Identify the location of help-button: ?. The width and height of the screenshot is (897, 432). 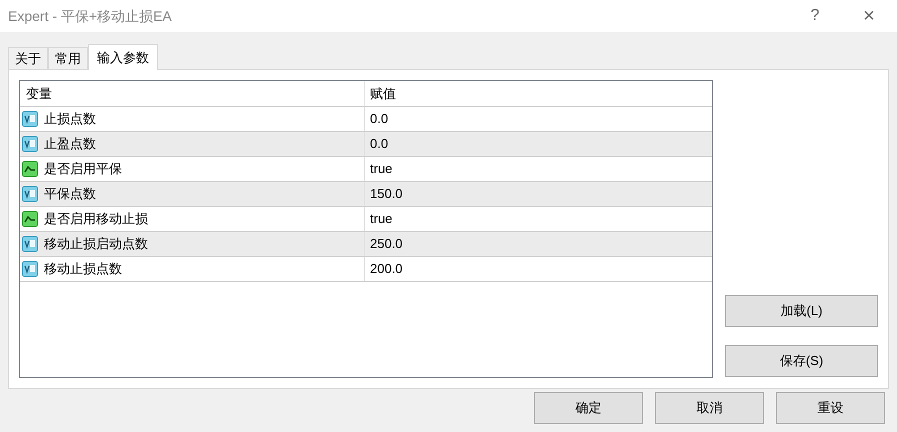
(815, 16).